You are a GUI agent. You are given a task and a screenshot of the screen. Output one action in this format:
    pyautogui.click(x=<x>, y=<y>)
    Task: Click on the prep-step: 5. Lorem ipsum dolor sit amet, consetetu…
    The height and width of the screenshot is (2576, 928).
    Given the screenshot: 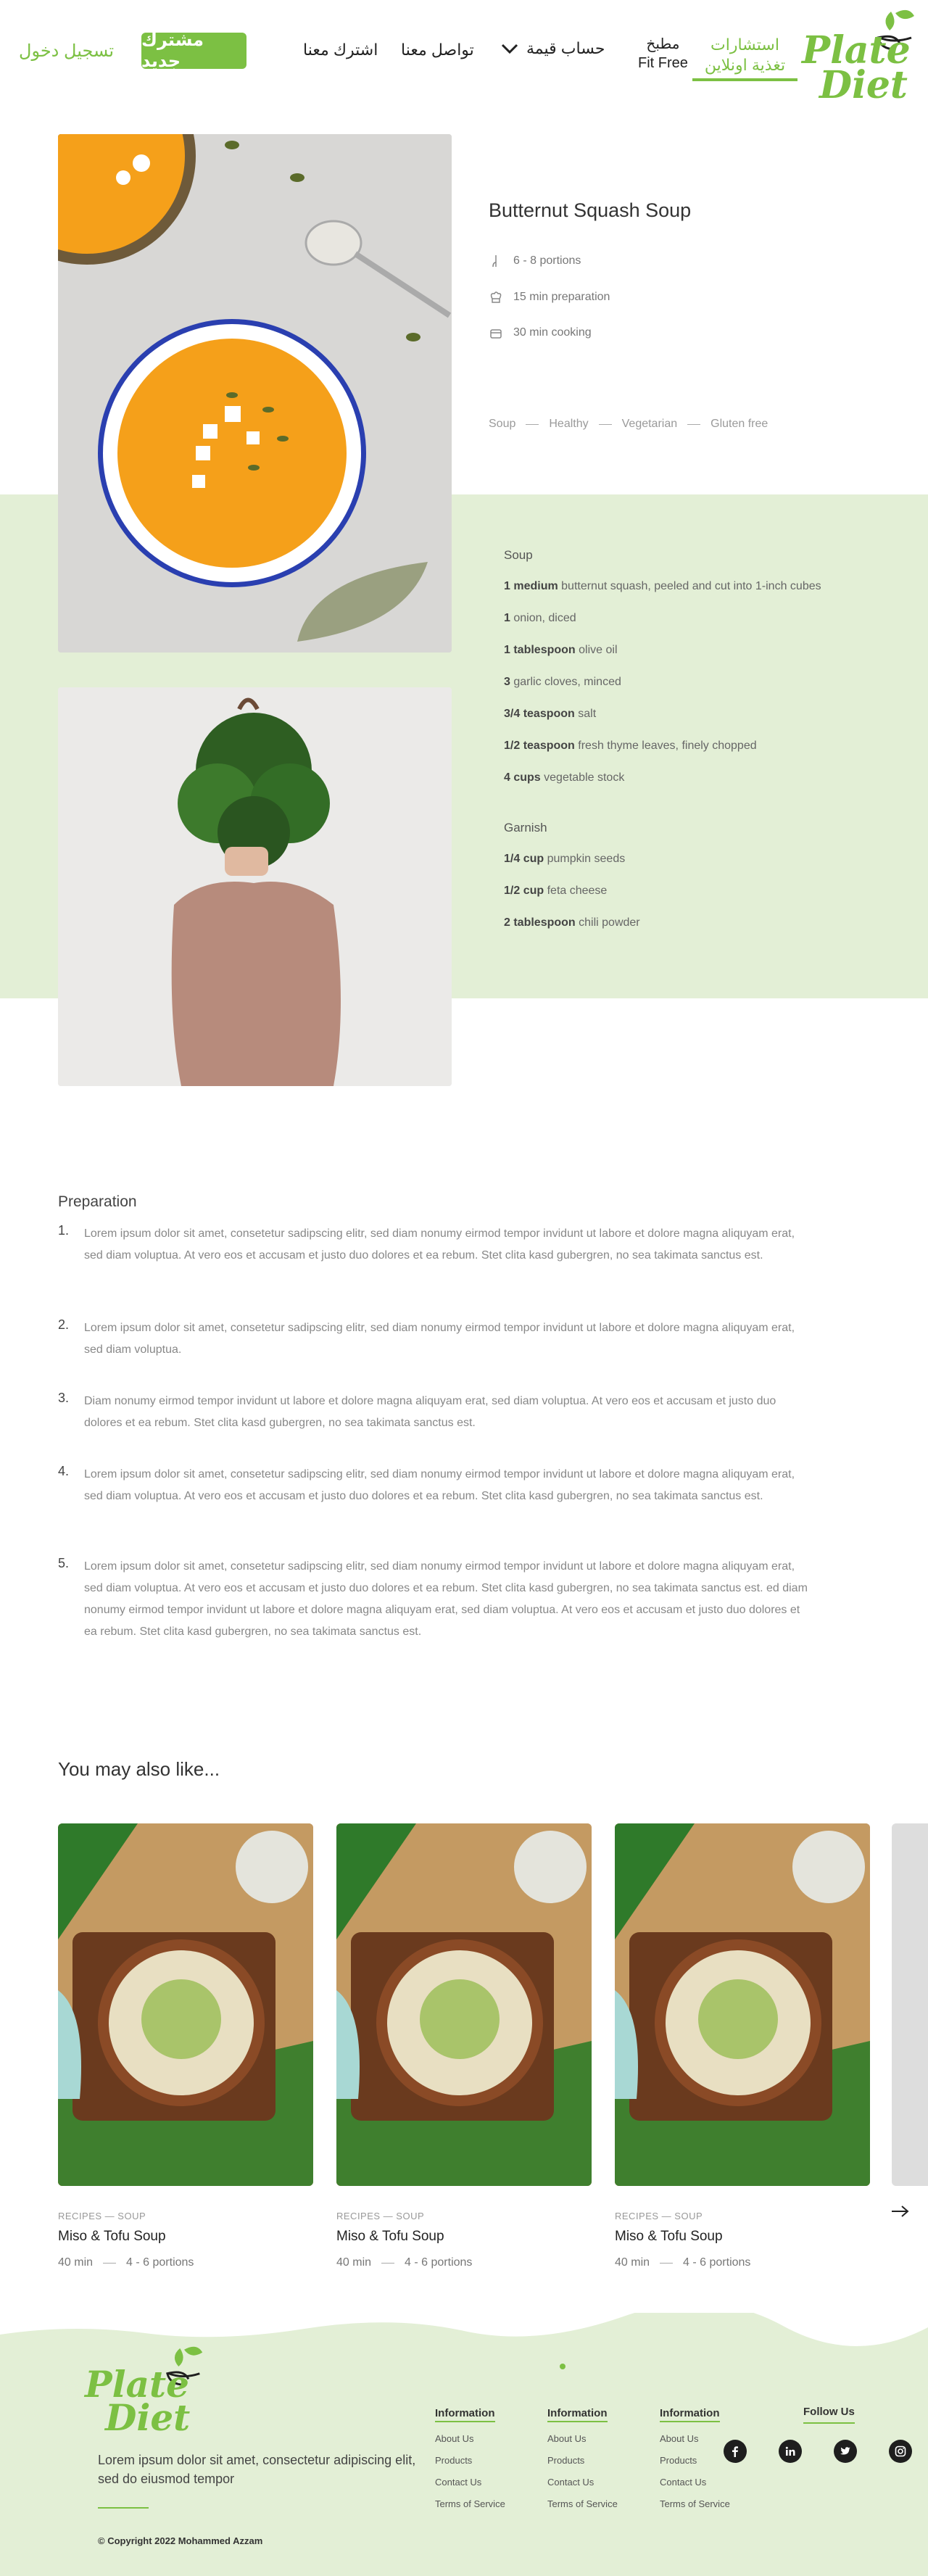 What is the action you would take?
    pyautogui.click(x=435, y=1600)
    